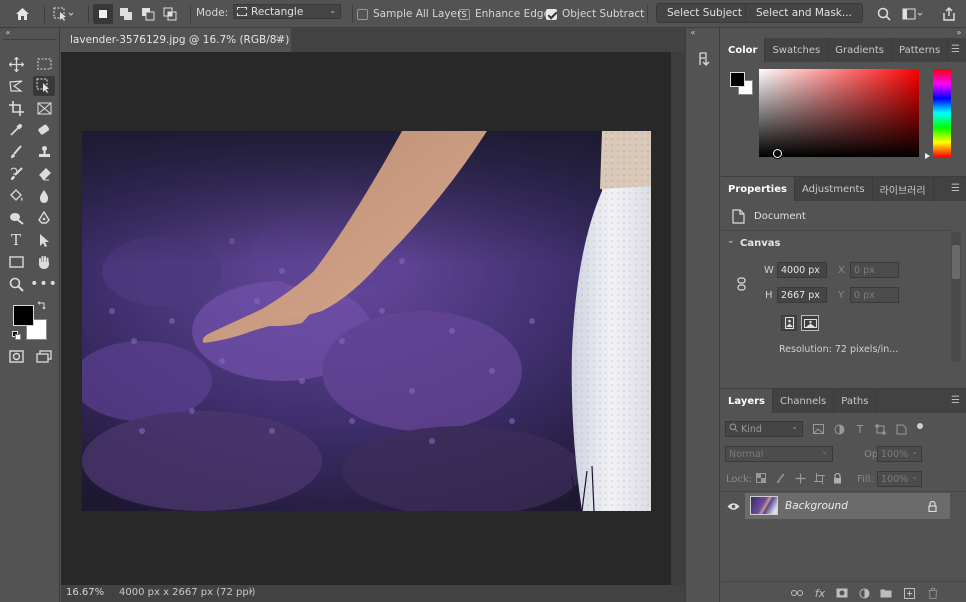 The height and width of the screenshot is (602, 966). What do you see at coordinates (901, 429) in the screenshot?
I see `filter-smart-object-icon` at bounding box center [901, 429].